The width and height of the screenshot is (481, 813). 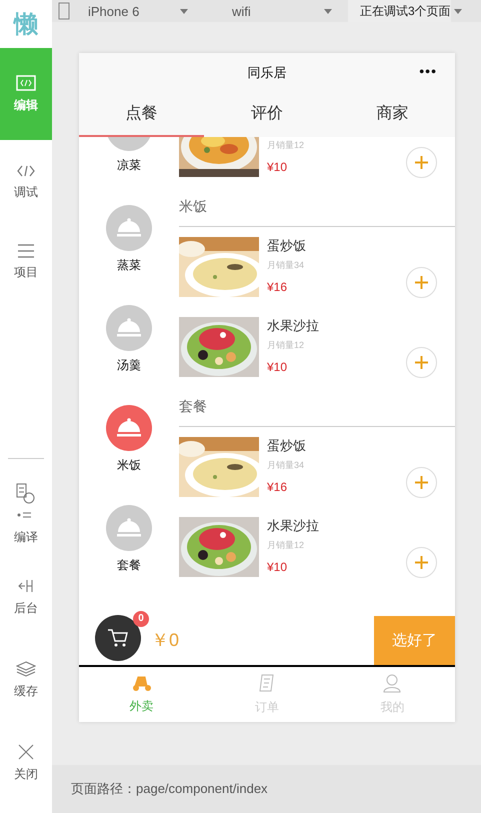 What do you see at coordinates (129, 537) in the screenshot?
I see `category-item: 套餐` at bounding box center [129, 537].